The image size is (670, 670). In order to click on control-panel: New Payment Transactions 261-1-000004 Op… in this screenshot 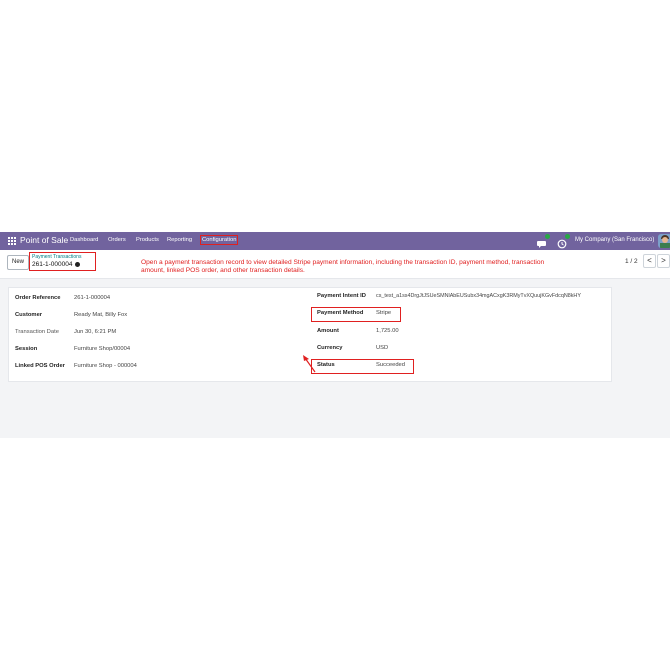, I will do `click(335, 264)`.